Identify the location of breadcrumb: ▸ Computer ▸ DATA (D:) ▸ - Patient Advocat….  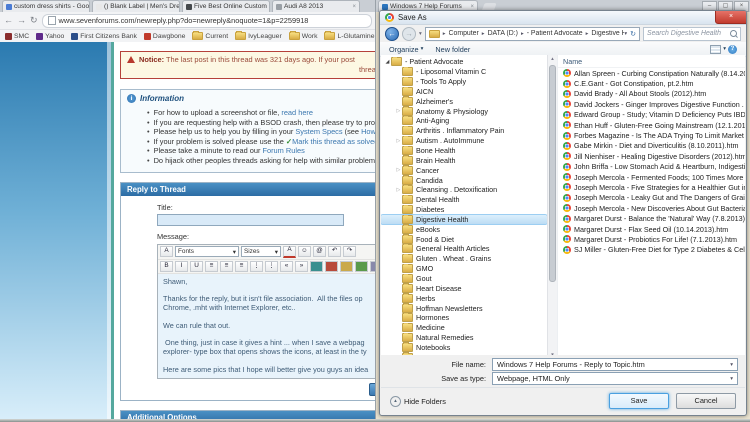
(532, 33).